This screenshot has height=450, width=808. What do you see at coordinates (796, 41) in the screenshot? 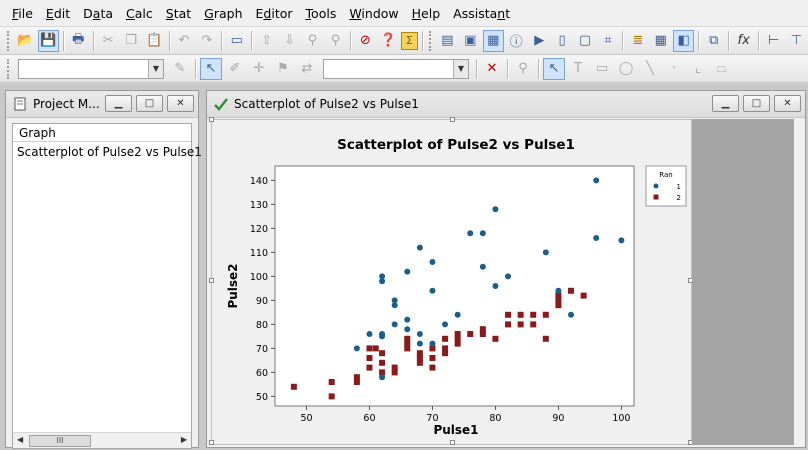
I see `insert-columns-icon: ⊤` at bounding box center [796, 41].